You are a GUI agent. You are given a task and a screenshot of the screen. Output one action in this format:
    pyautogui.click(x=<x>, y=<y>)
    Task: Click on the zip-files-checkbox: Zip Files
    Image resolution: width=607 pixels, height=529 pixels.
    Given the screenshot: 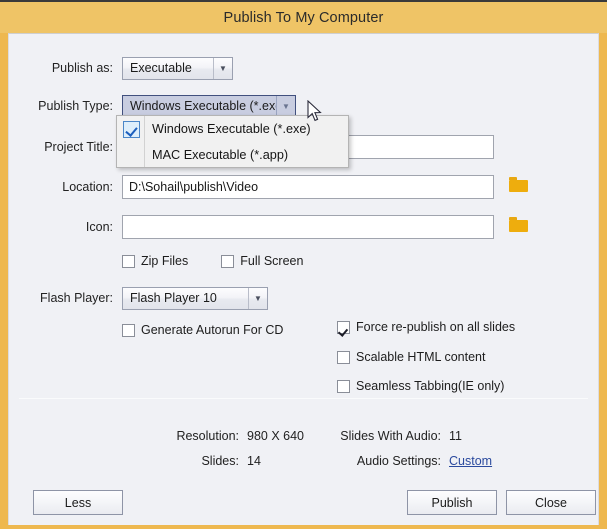 What is the action you would take?
    pyautogui.click(x=155, y=261)
    